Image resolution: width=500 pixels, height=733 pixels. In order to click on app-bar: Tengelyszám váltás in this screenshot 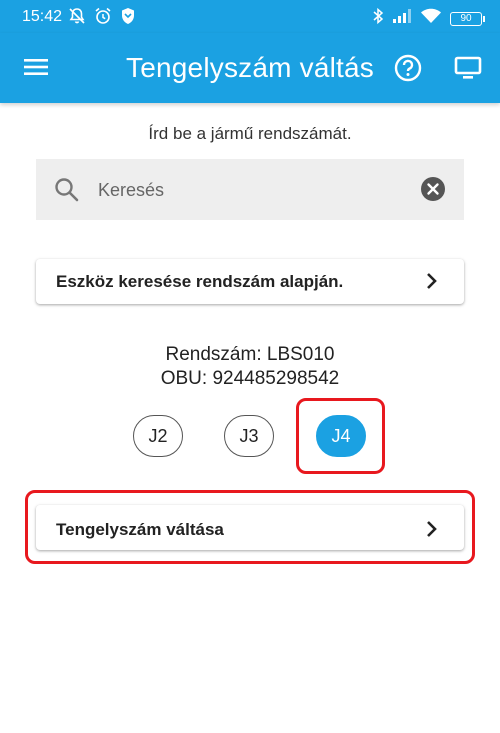, I will do `click(250, 68)`.